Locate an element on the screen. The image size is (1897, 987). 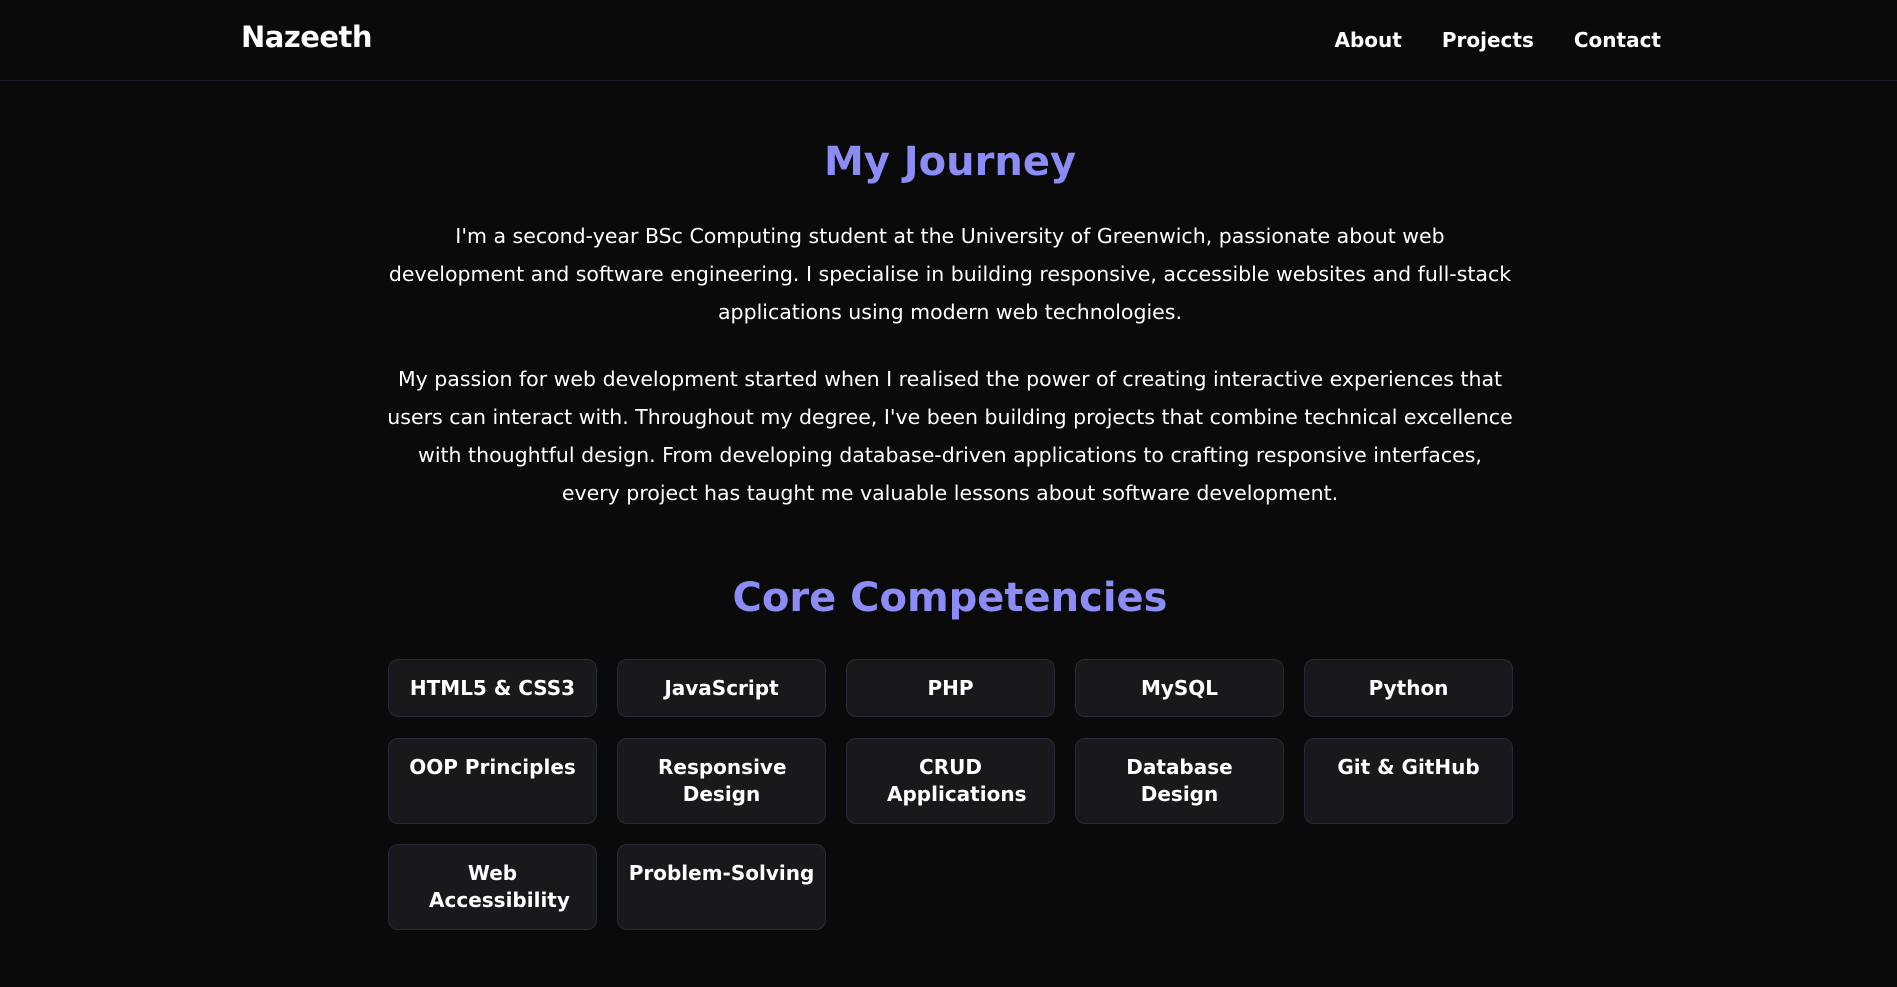
nav-link-contact: Contact is located at coordinates (1617, 40).